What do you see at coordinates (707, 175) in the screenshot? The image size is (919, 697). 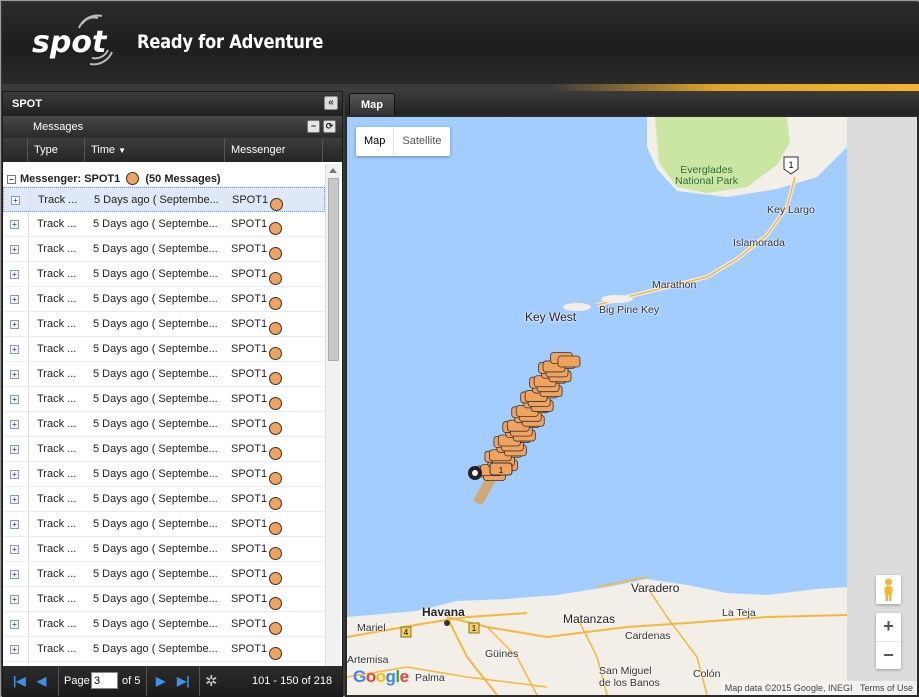 I see `place-everglades: Everglades National Park` at bounding box center [707, 175].